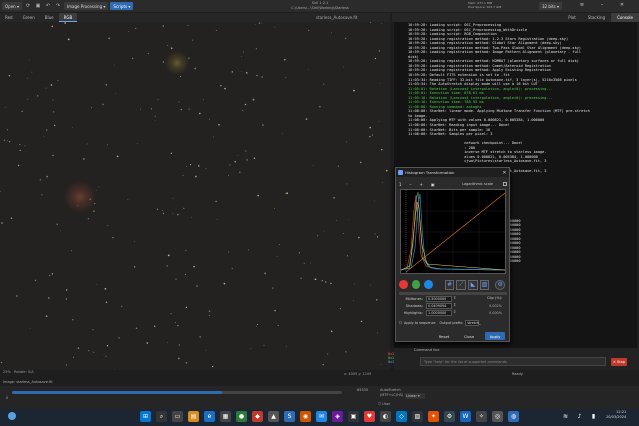 The height and width of the screenshot is (426, 639). Describe the element at coordinates (513, 416) in the screenshot. I see `app-icon-active: ◍` at that location.